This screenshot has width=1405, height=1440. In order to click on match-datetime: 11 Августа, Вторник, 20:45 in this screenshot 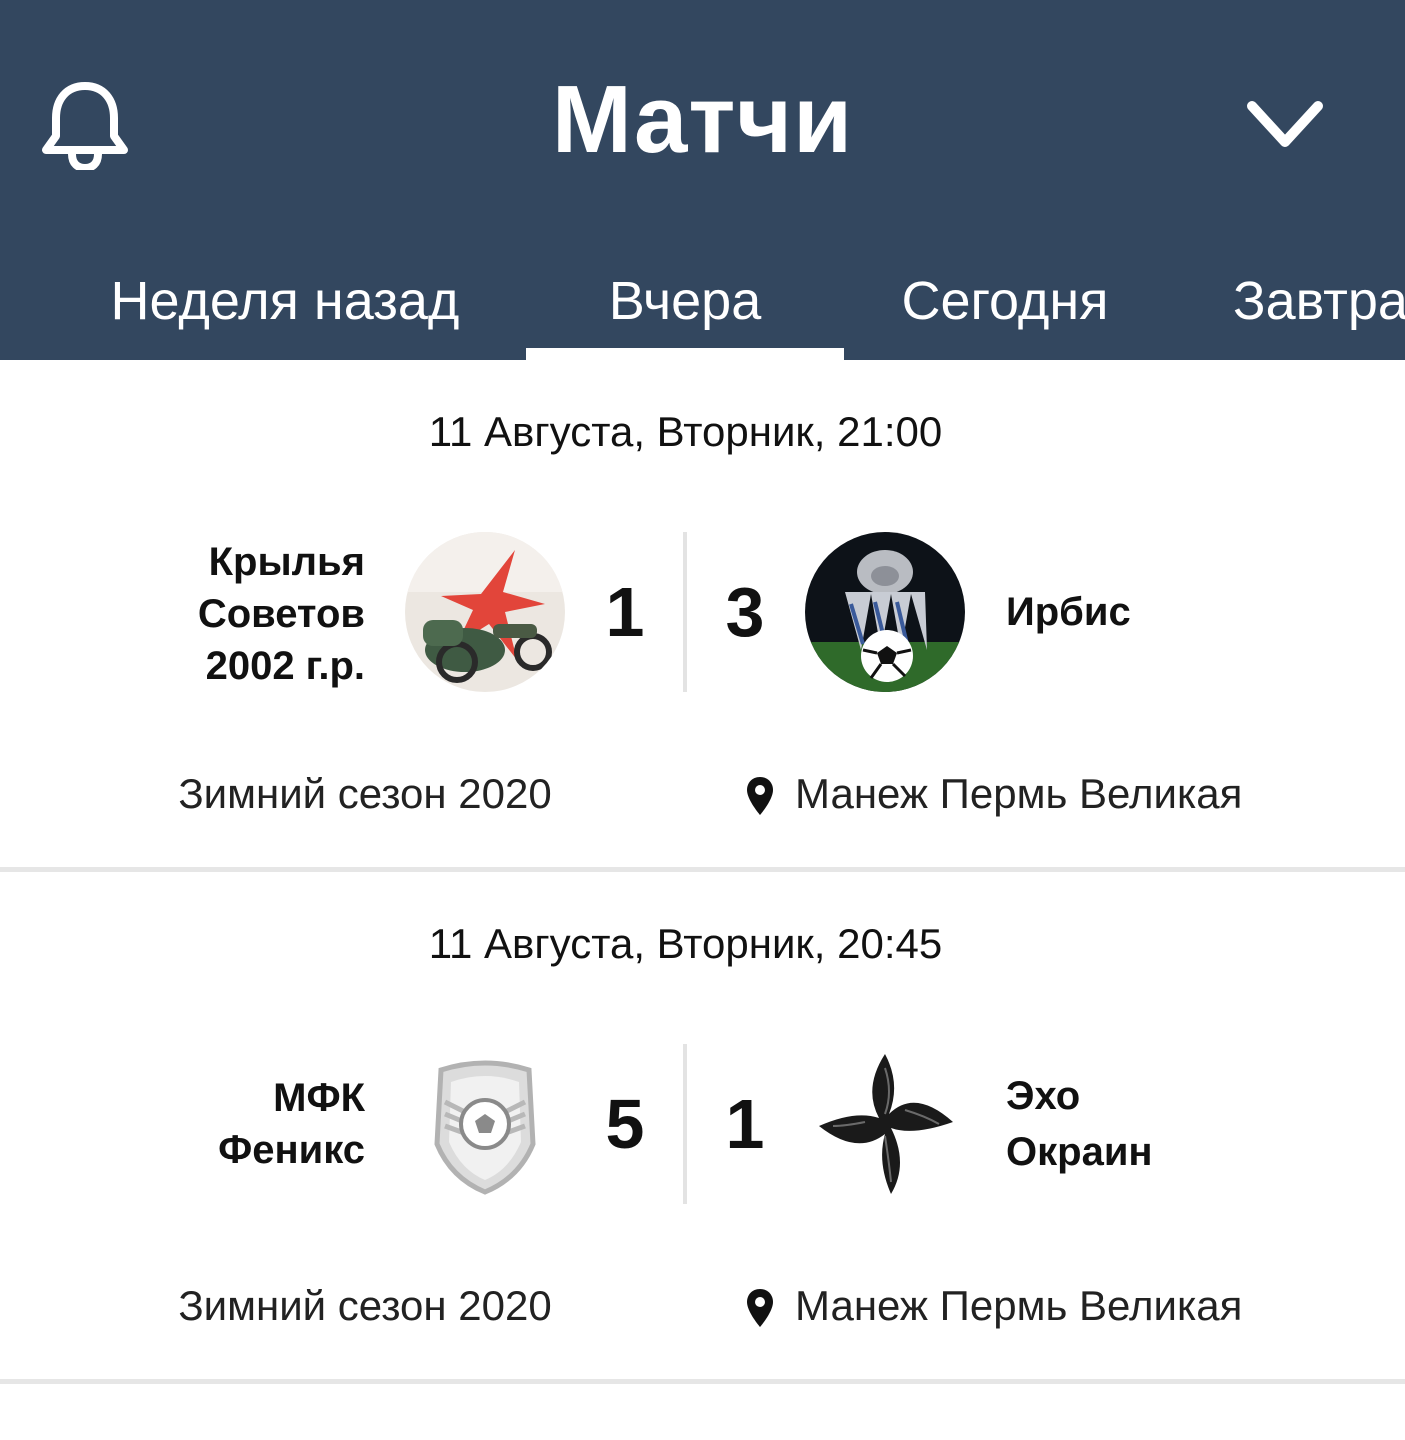, I will do `click(685, 943)`.